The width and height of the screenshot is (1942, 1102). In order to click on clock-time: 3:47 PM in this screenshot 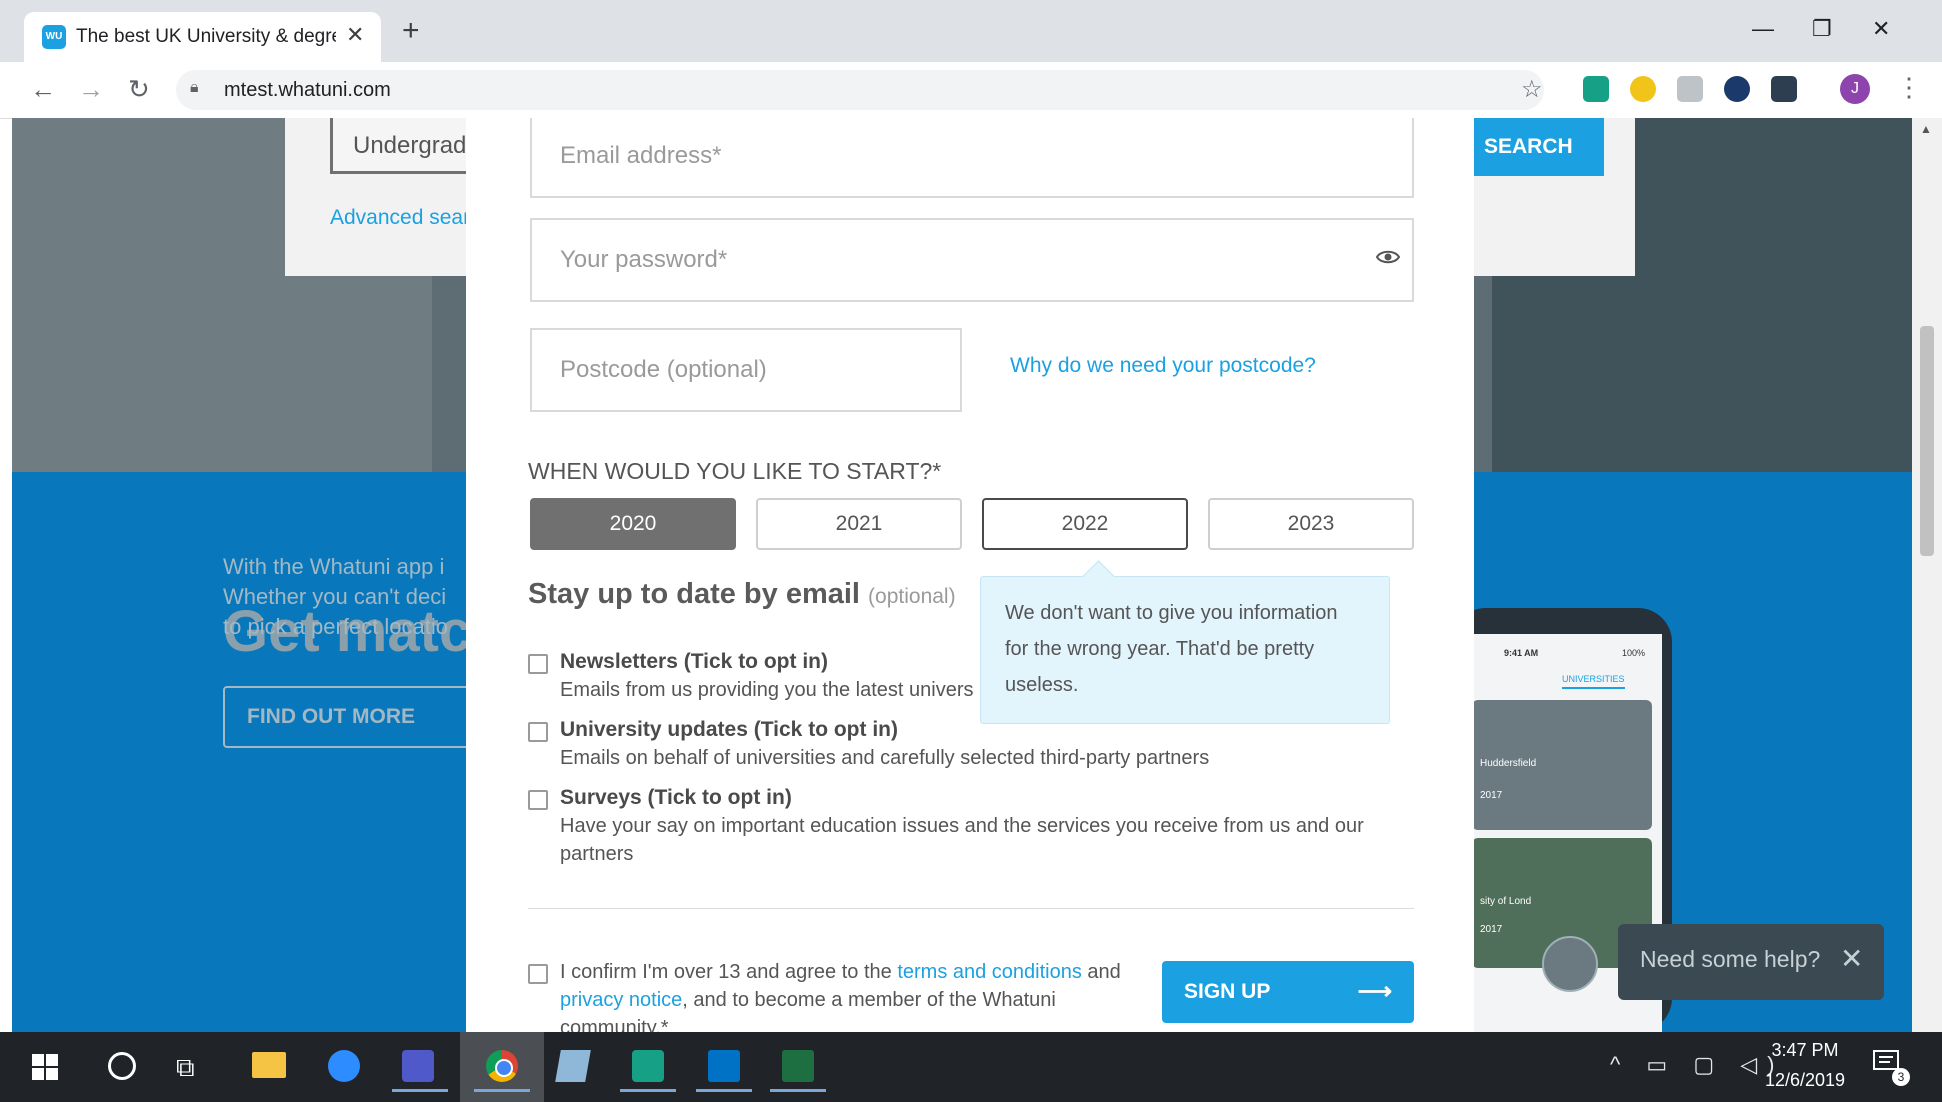, I will do `click(1805, 1050)`.